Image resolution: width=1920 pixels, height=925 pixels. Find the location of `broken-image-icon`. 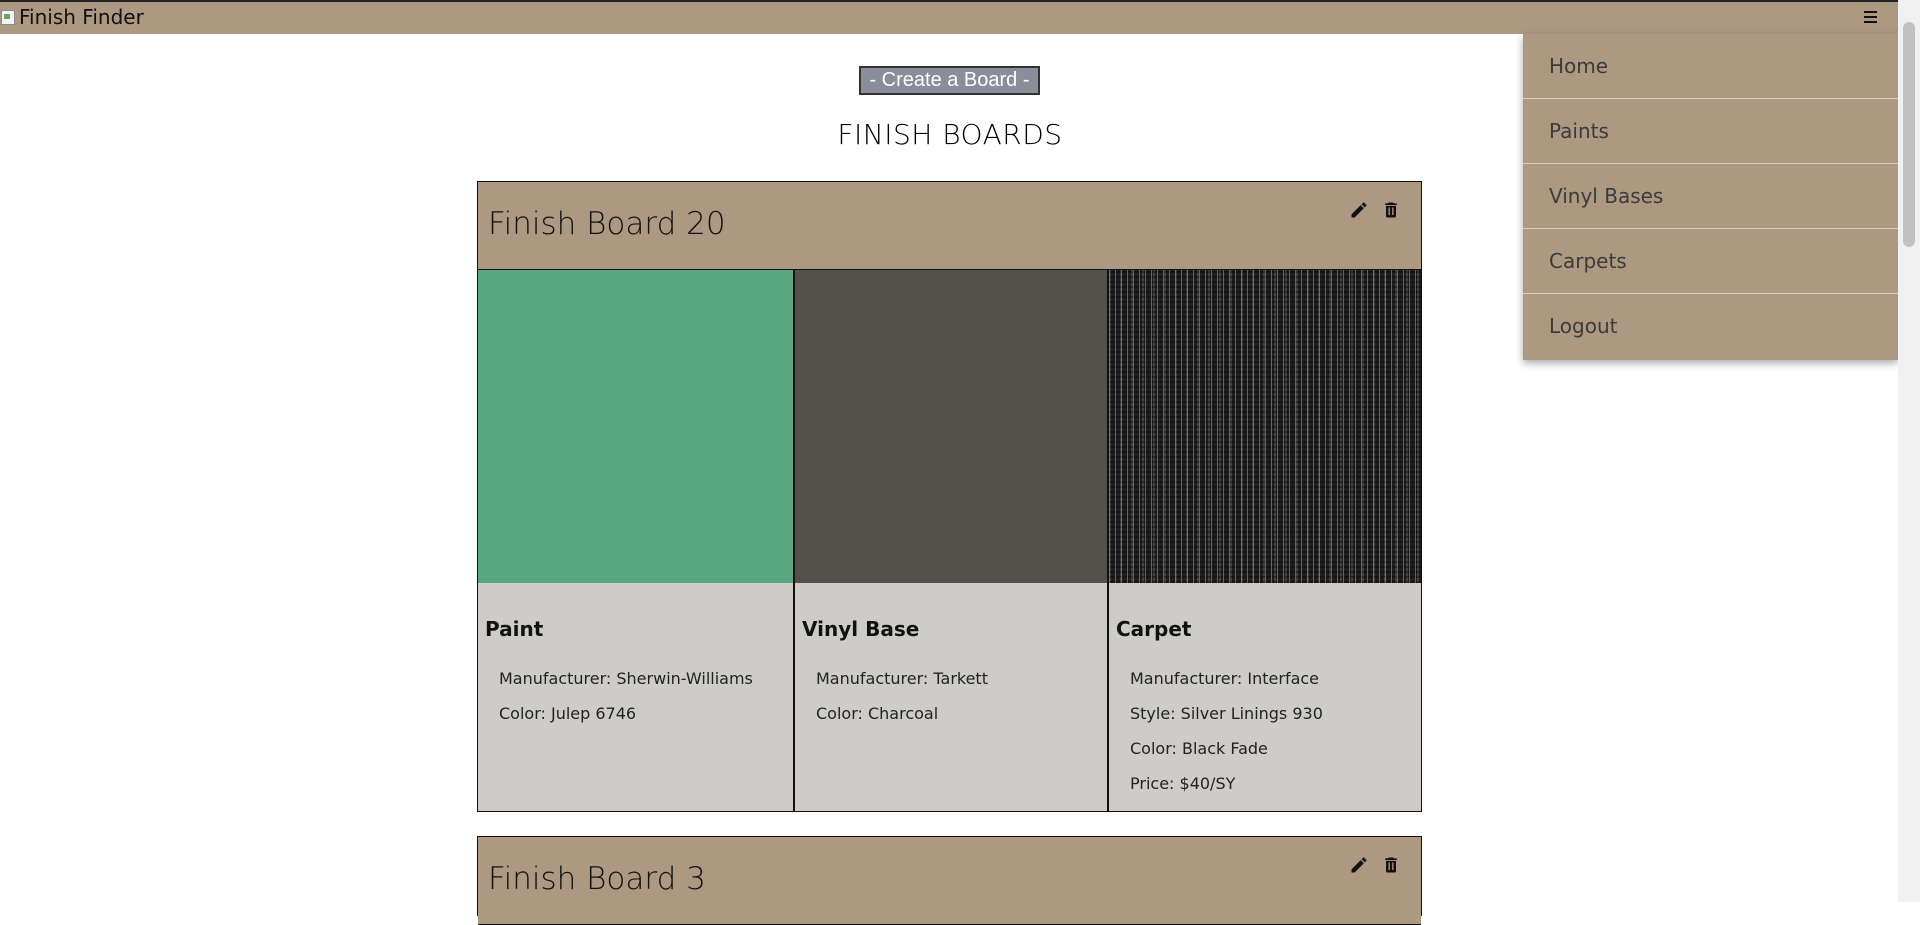

broken-image-icon is located at coordinates (8, 17).